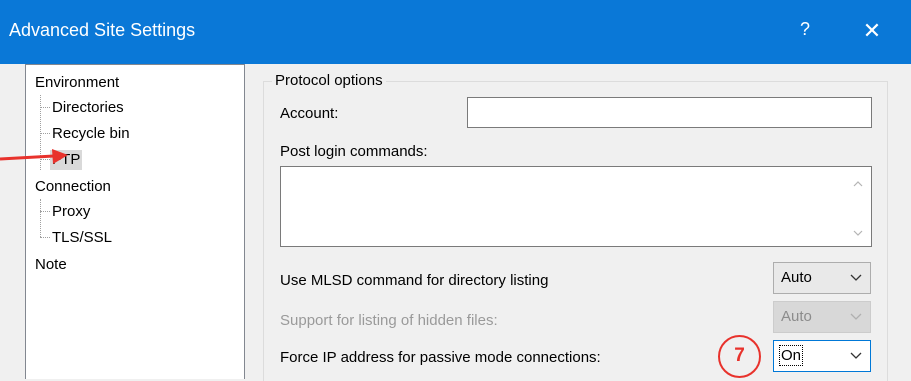 The width and height of the screenshot is (911, 381). What do you see at coordinates (872, 31) in the screenshot?
I see `close-button: ✕` at bounding box center [872, 31].